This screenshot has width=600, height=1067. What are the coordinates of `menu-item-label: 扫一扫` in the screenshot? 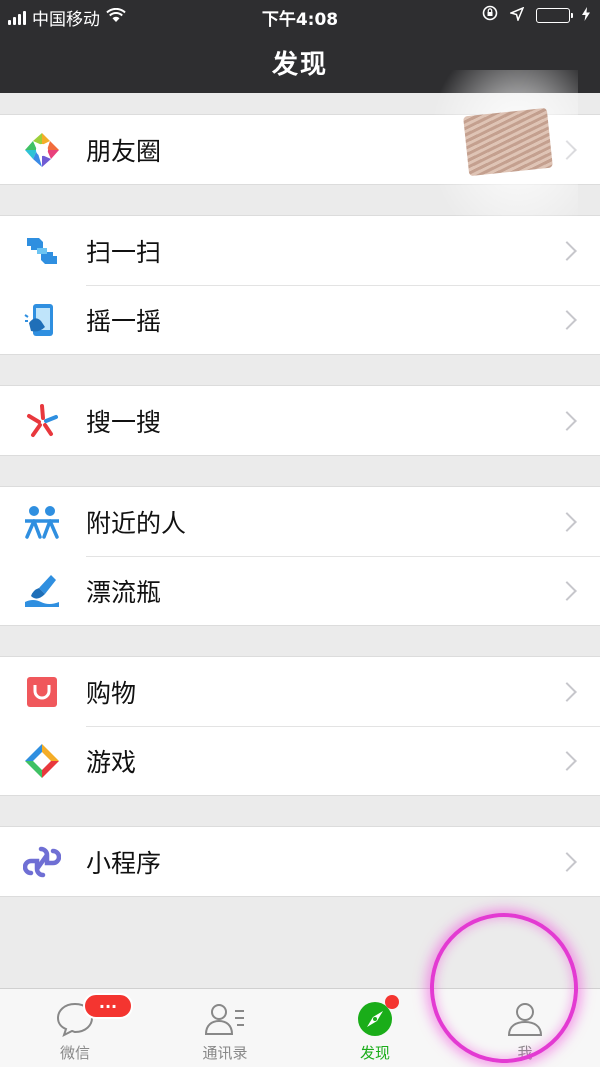 It's located at (124, 252).